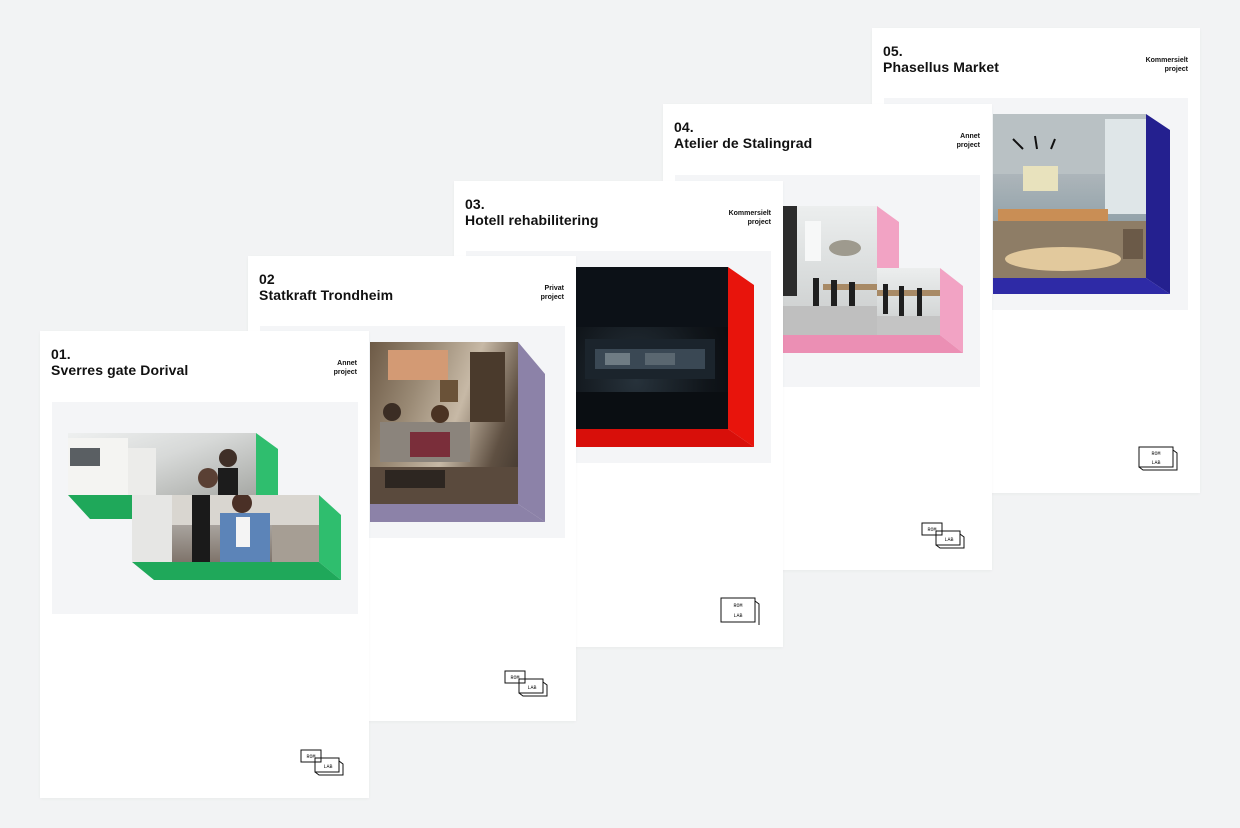 The image size is (1240, 828). What do you see at coordinates (267, 279) in the screenshot?
I see `project-number: 02` at bounding box center [267, 279].